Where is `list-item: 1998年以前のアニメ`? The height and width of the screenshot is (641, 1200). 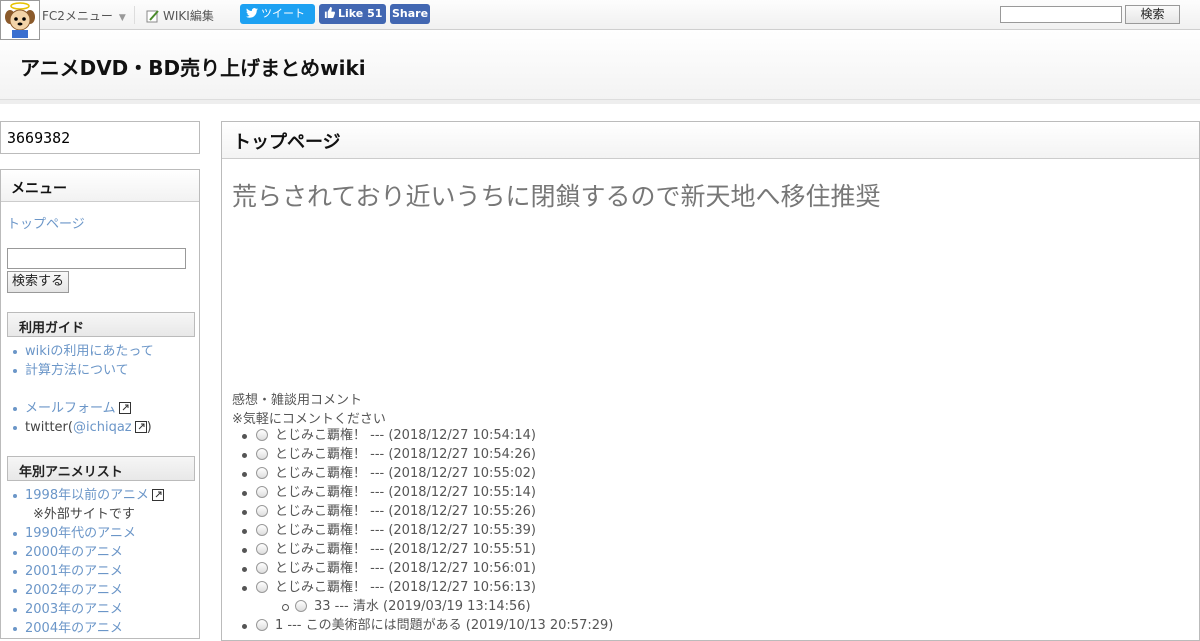
list-item: 1998年以前のアニメ is located at coordinates (86, 495).